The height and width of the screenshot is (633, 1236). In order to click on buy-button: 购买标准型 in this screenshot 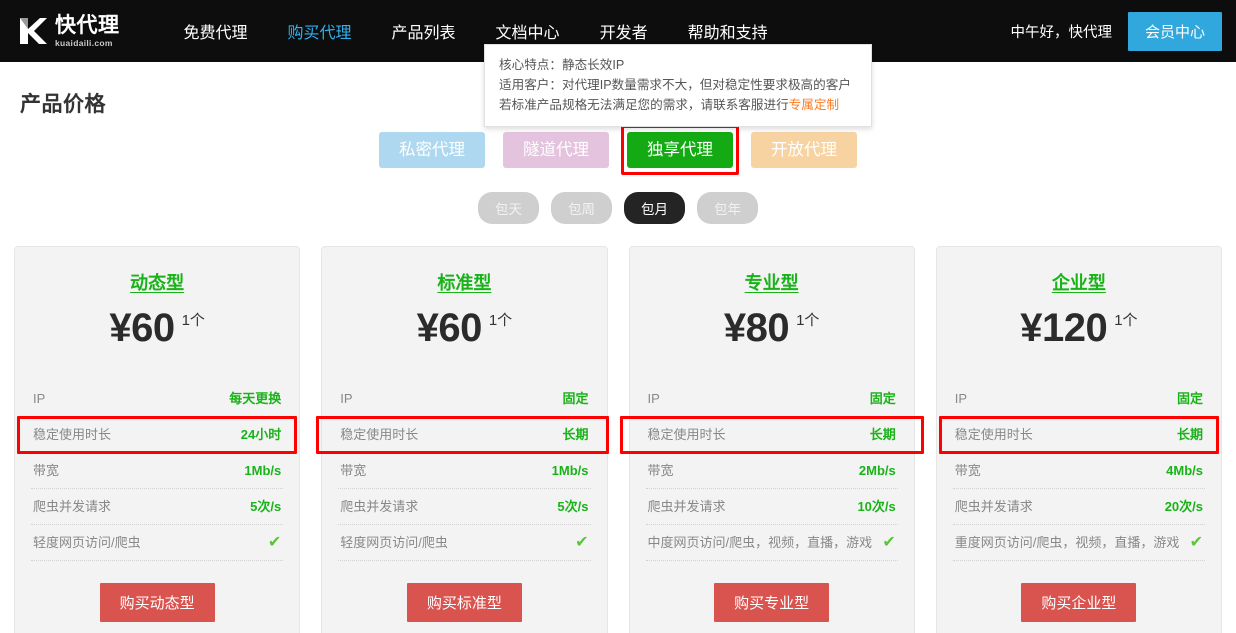, I will do `click(464, 603)`.